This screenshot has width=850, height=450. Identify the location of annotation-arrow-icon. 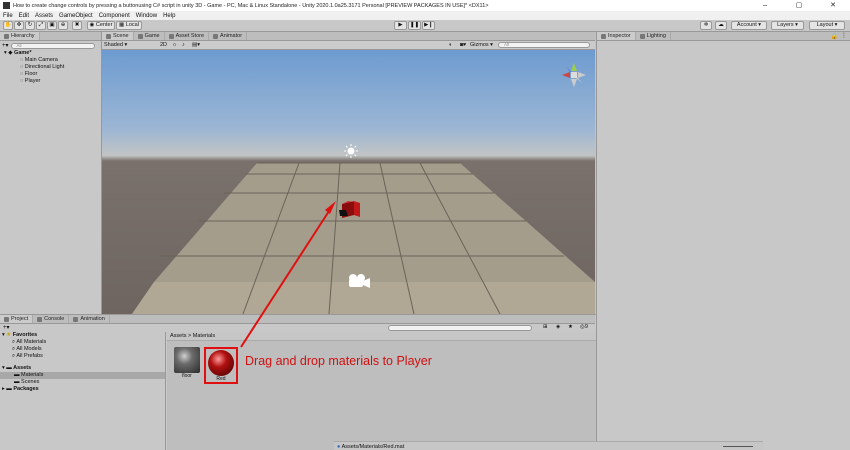
(330, 207).